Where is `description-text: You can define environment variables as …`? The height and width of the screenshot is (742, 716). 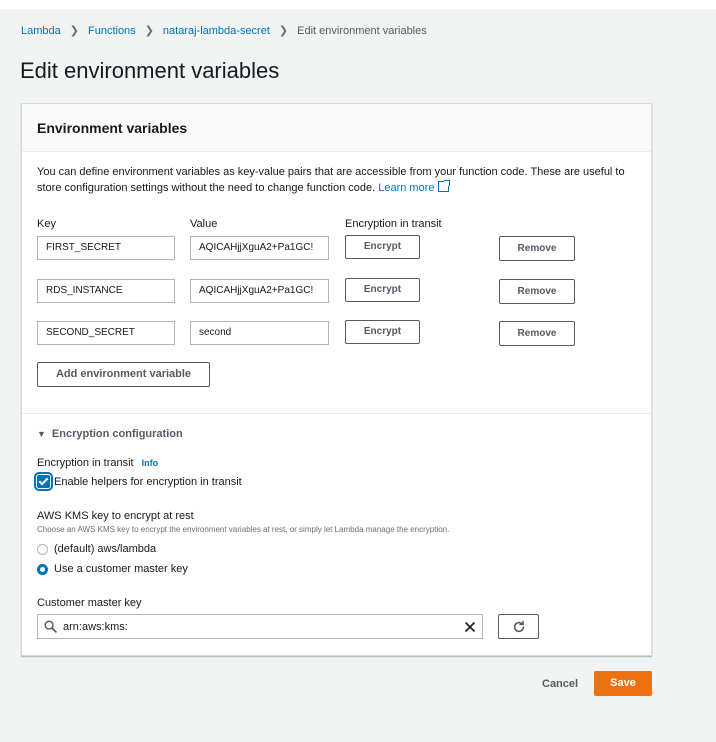 description-text: You can define environment variables as … is located at coordinates (331, 180).